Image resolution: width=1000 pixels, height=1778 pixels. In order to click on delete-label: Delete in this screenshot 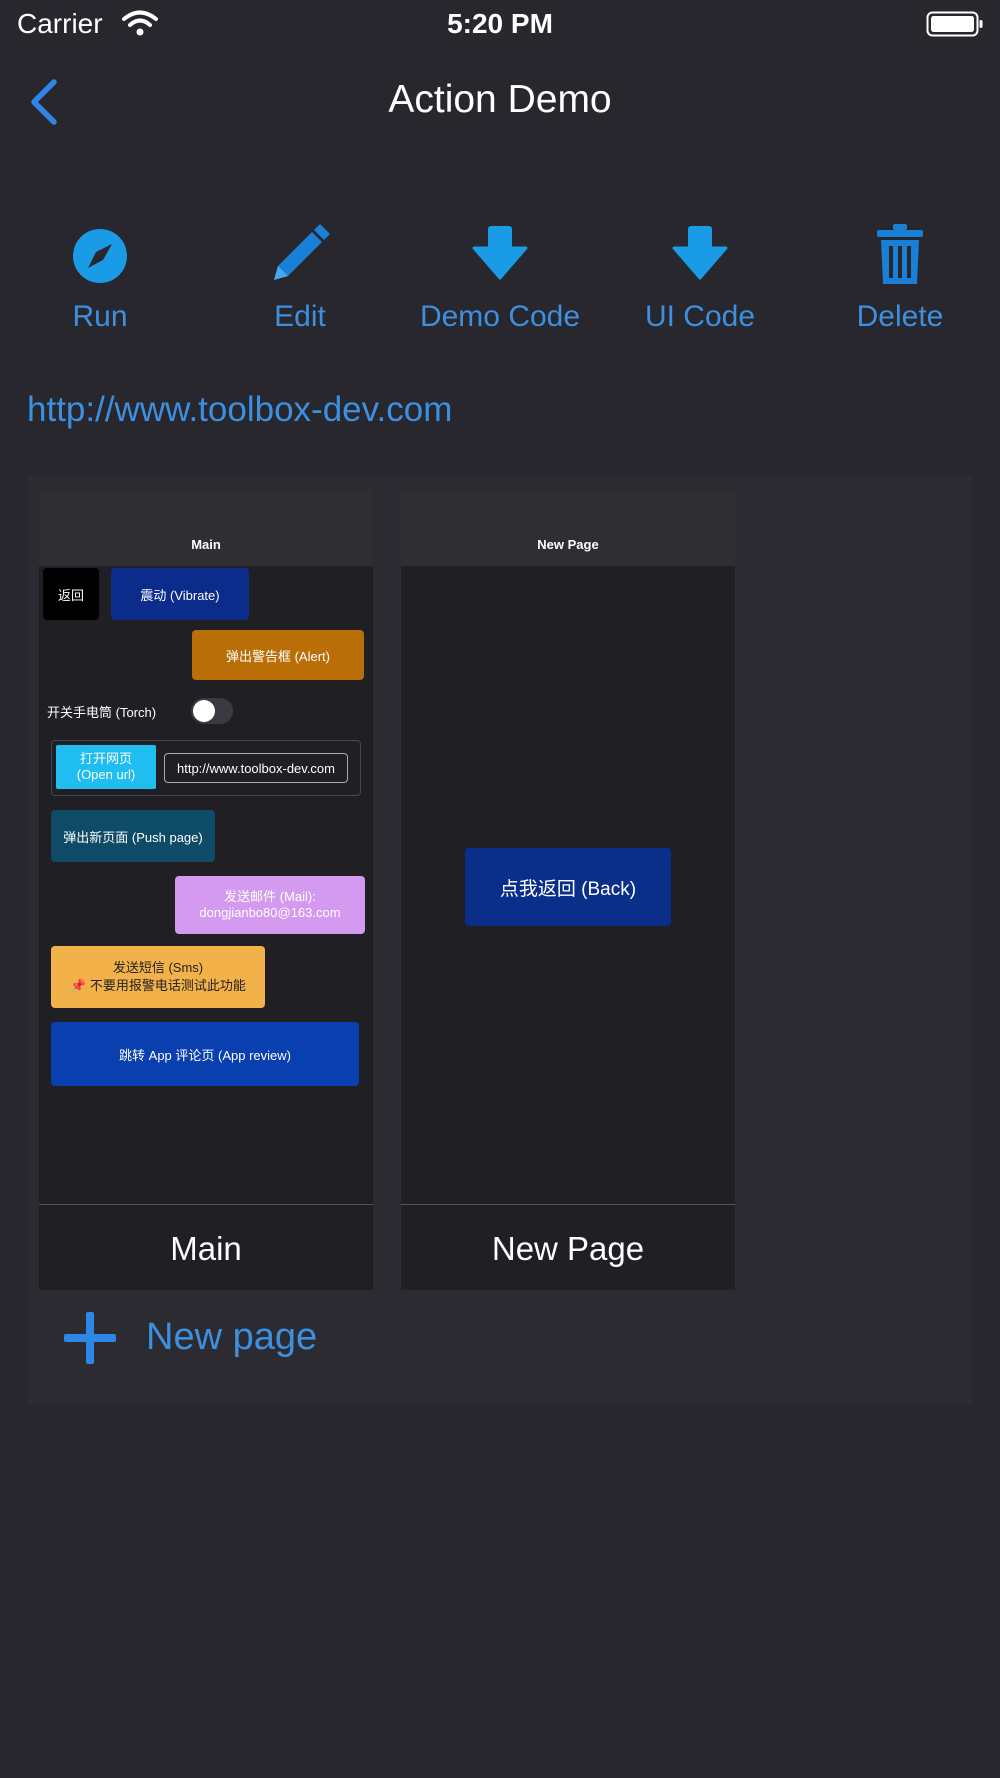, I will do `click(900, 316)`.